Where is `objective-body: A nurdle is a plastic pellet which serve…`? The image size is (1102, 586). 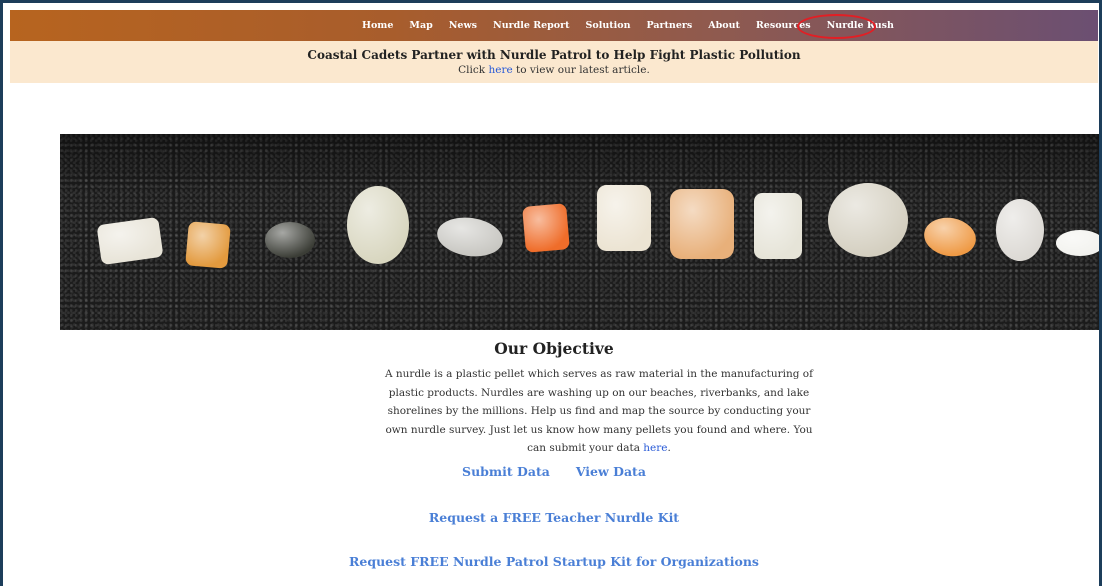
objective-body: A nurdle is a plastic pellet which serve… is located at coordinates (599, 411).